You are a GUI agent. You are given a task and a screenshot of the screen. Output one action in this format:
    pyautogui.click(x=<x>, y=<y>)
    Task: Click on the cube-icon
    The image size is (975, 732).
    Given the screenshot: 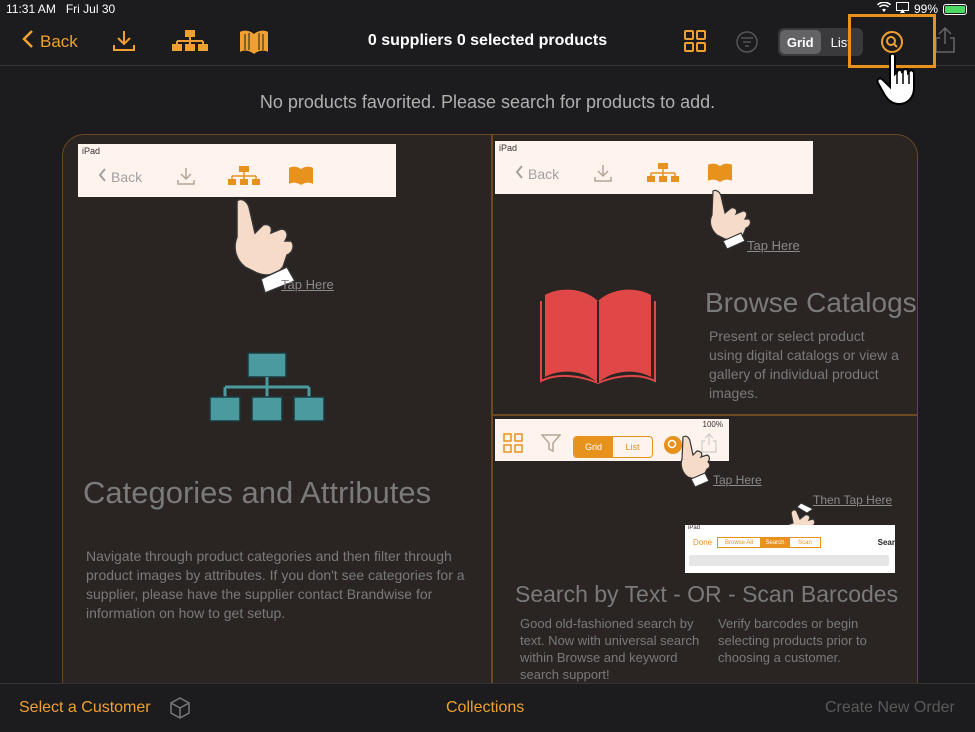 What is the action you would take?
    pyautogui.click(x=180, y=710)
    